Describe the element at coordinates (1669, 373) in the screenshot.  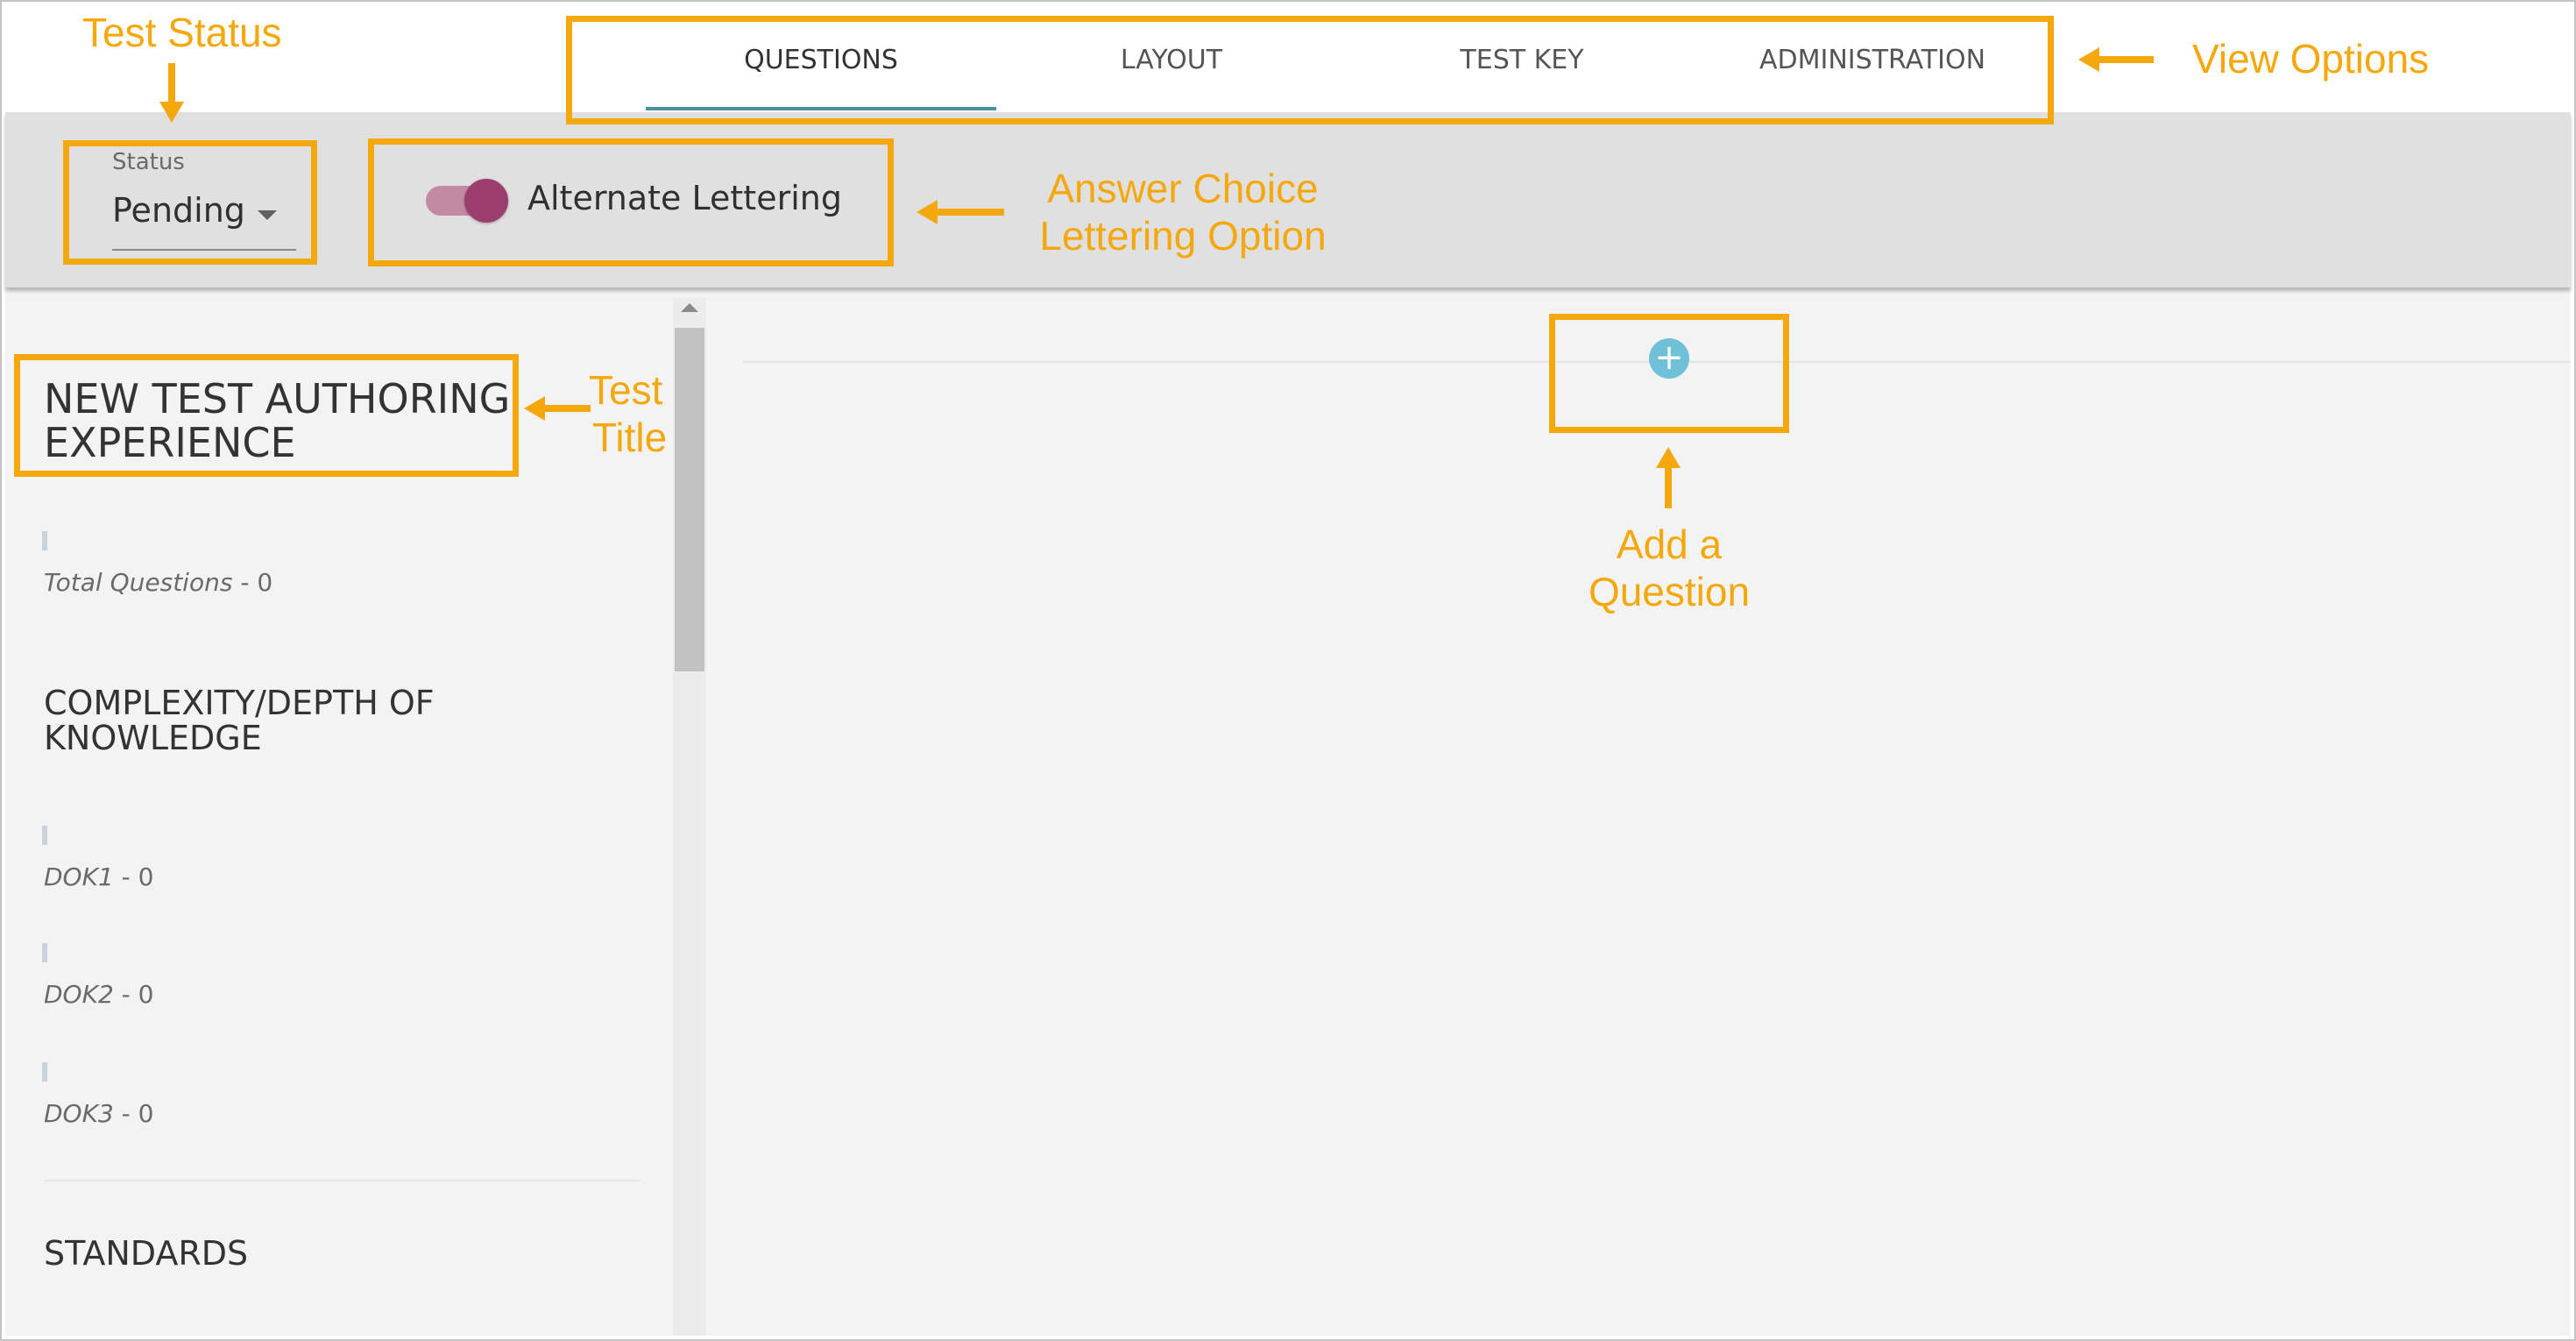
I see `add-question-highlight` at that location.